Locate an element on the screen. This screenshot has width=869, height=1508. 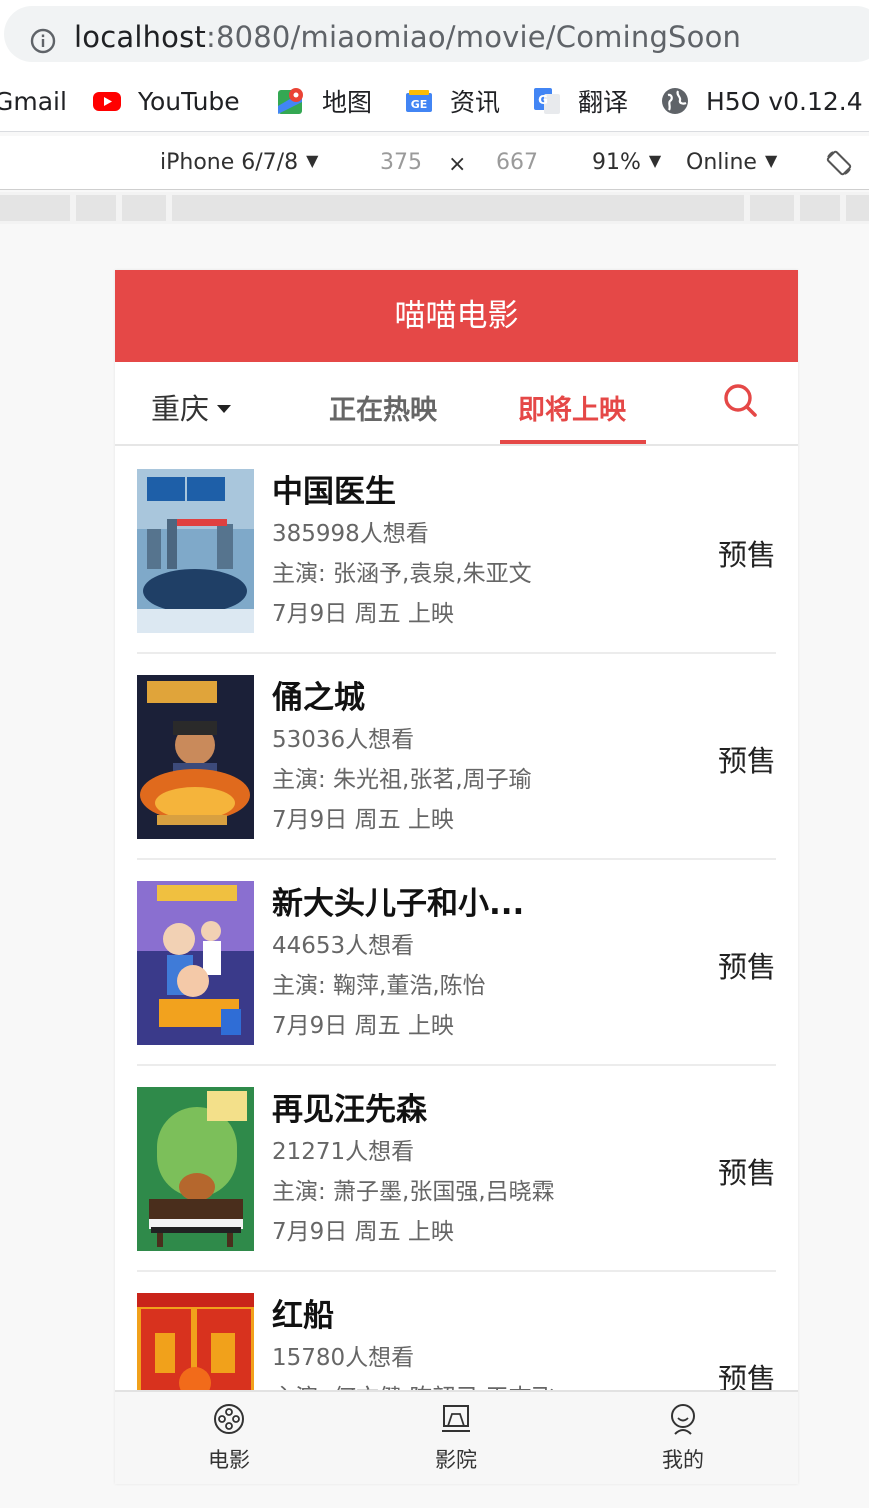
movie-wish-count: 21271人想看 is located at coordinates (343, 1152).